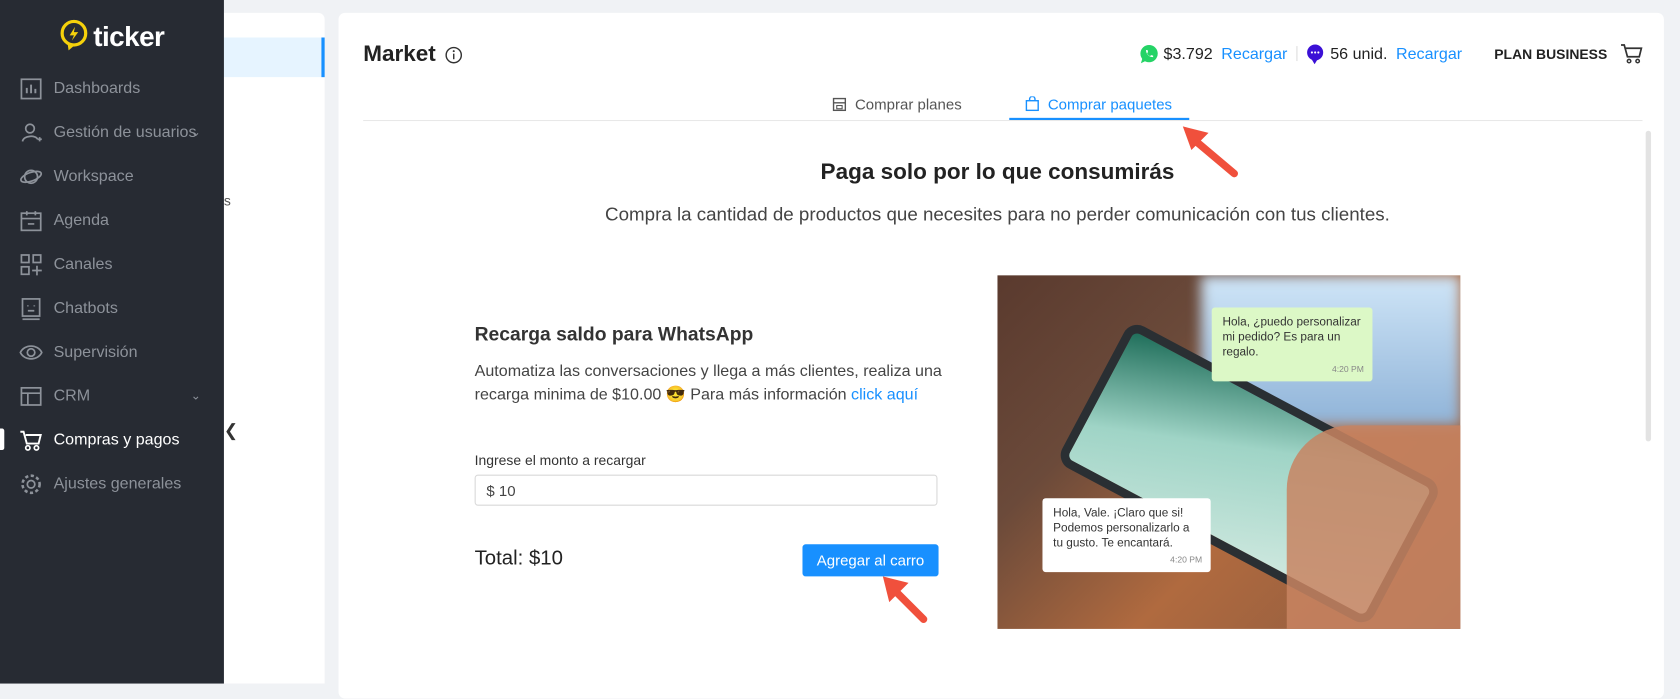 Image resolution: width=1680 pixels, height=699 pixels. What do you see at coordinates (112, 396) in the screenshot?
I see `sidebar-item-crm: CRM ⌄` at bounding box center [112, 396].